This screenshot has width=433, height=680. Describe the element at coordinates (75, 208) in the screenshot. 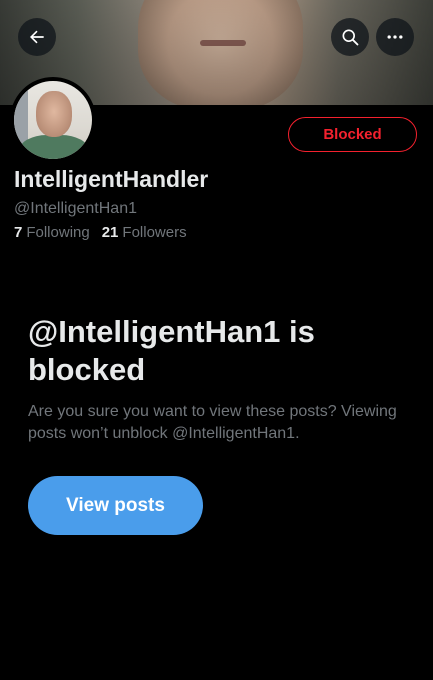

I see `user-handle: @IntelligentHan1` at that location.